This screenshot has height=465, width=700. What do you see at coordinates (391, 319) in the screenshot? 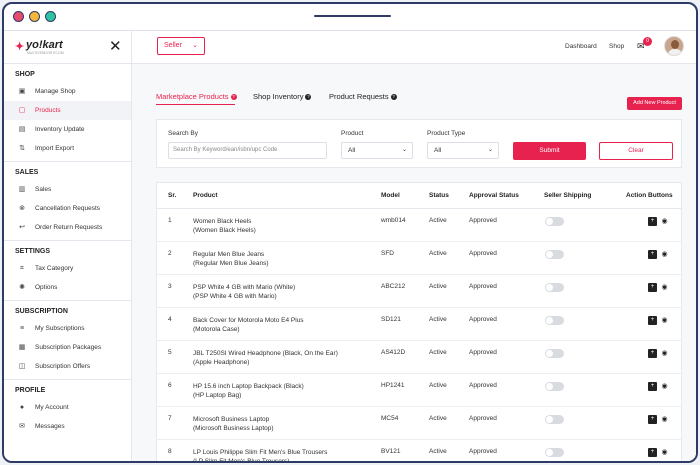
I see `cell-model: SD121` at bounding box center [391, 319].